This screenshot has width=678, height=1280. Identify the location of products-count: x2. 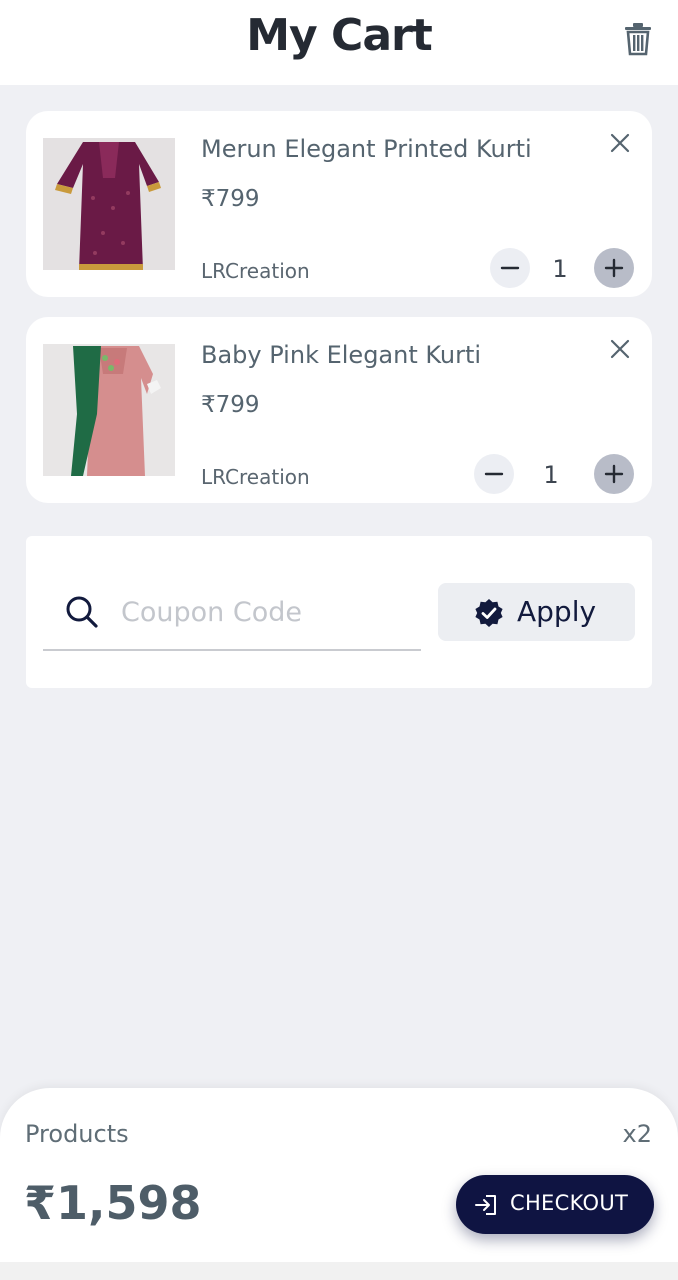
(637, 1134).